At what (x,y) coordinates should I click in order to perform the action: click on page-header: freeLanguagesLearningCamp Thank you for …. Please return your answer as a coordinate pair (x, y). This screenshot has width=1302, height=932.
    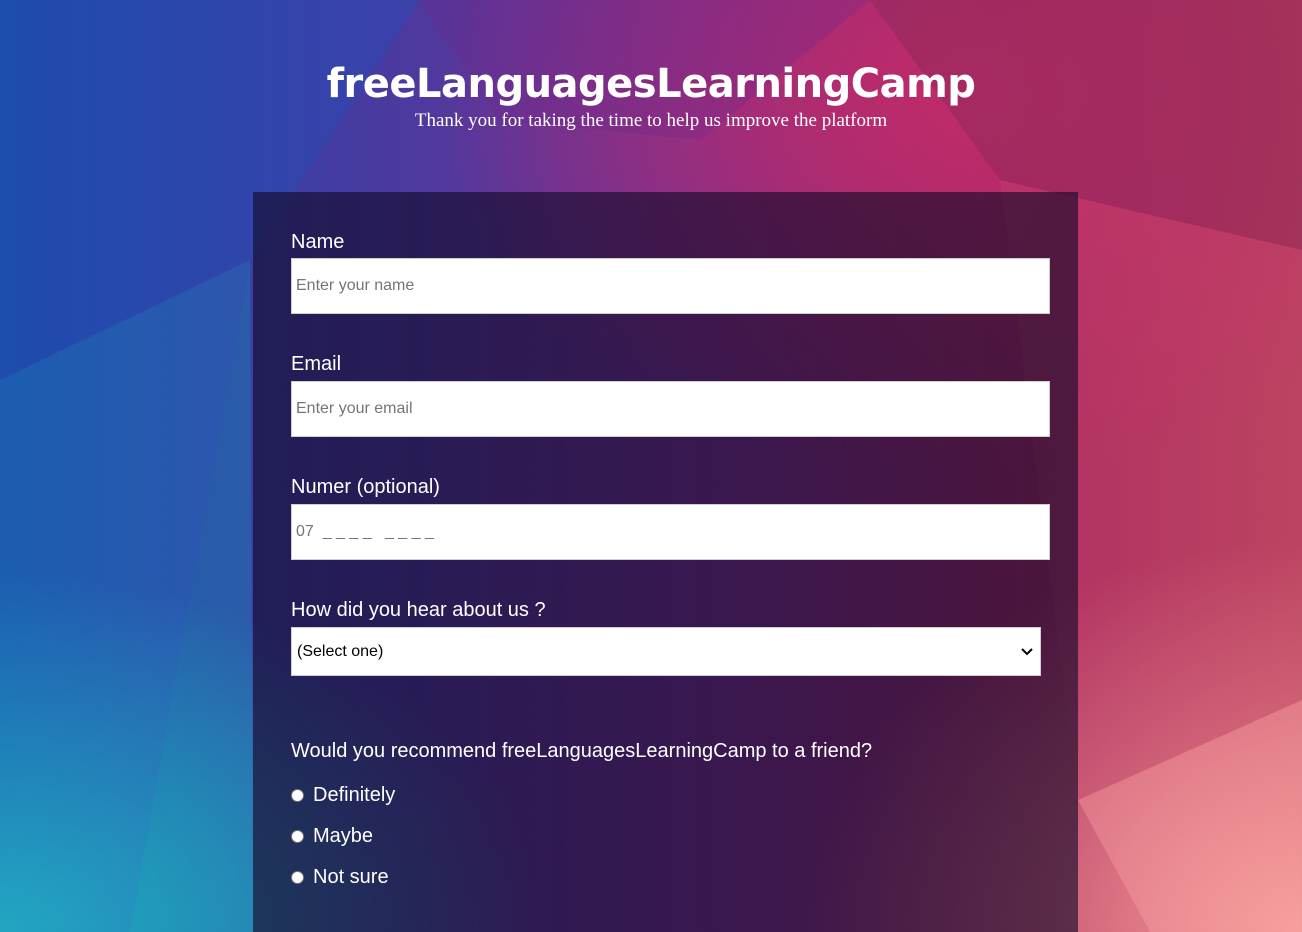
    Looking at the image, I should click on (651, 95).